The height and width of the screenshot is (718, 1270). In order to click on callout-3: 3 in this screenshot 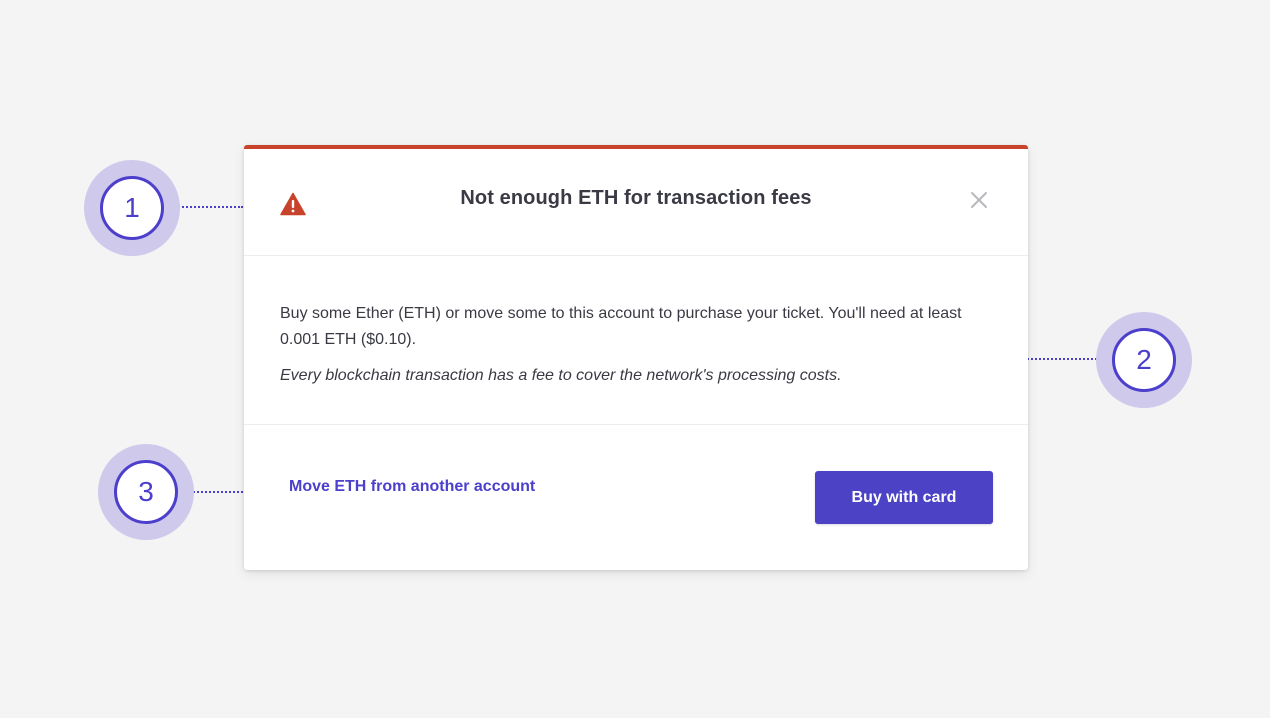, I will do `click(146, 492)`.